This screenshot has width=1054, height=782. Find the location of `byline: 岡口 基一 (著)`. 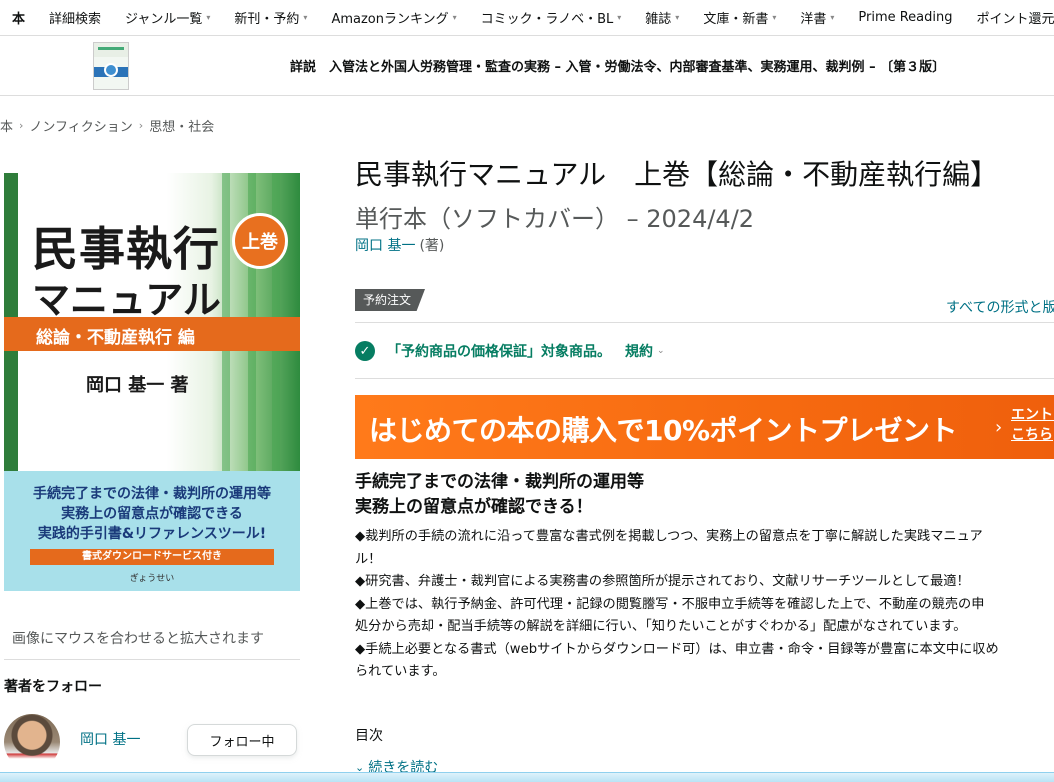

byline: 岡口 基一 (著) is located at coordinates (399, 245).